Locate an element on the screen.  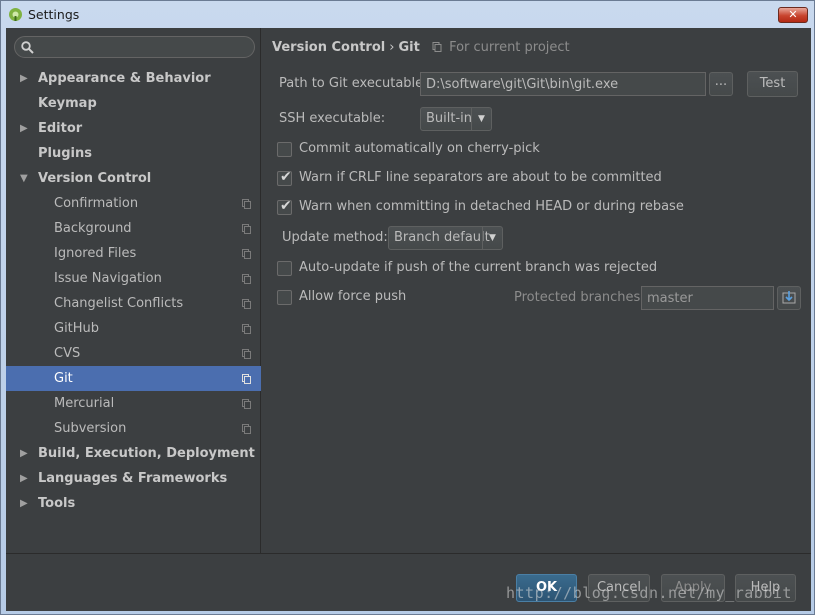
tree-item-label: Languages & Frameworks is located at coordinates (133, 478).